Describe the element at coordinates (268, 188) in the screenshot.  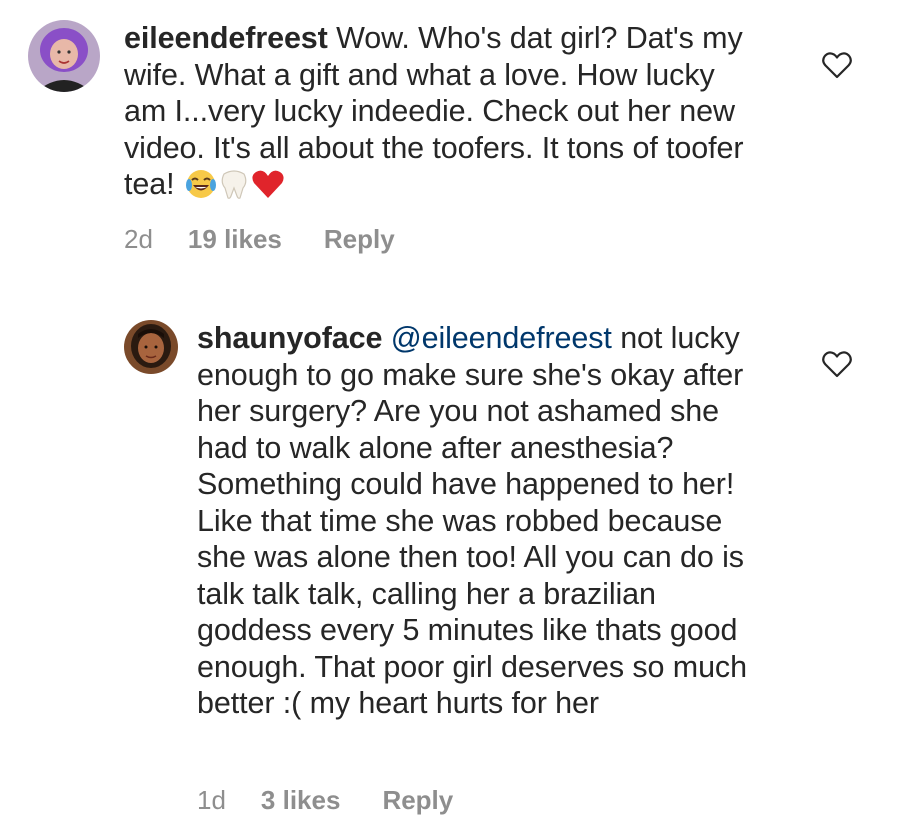
I see `red-heart-emoji` at that location.